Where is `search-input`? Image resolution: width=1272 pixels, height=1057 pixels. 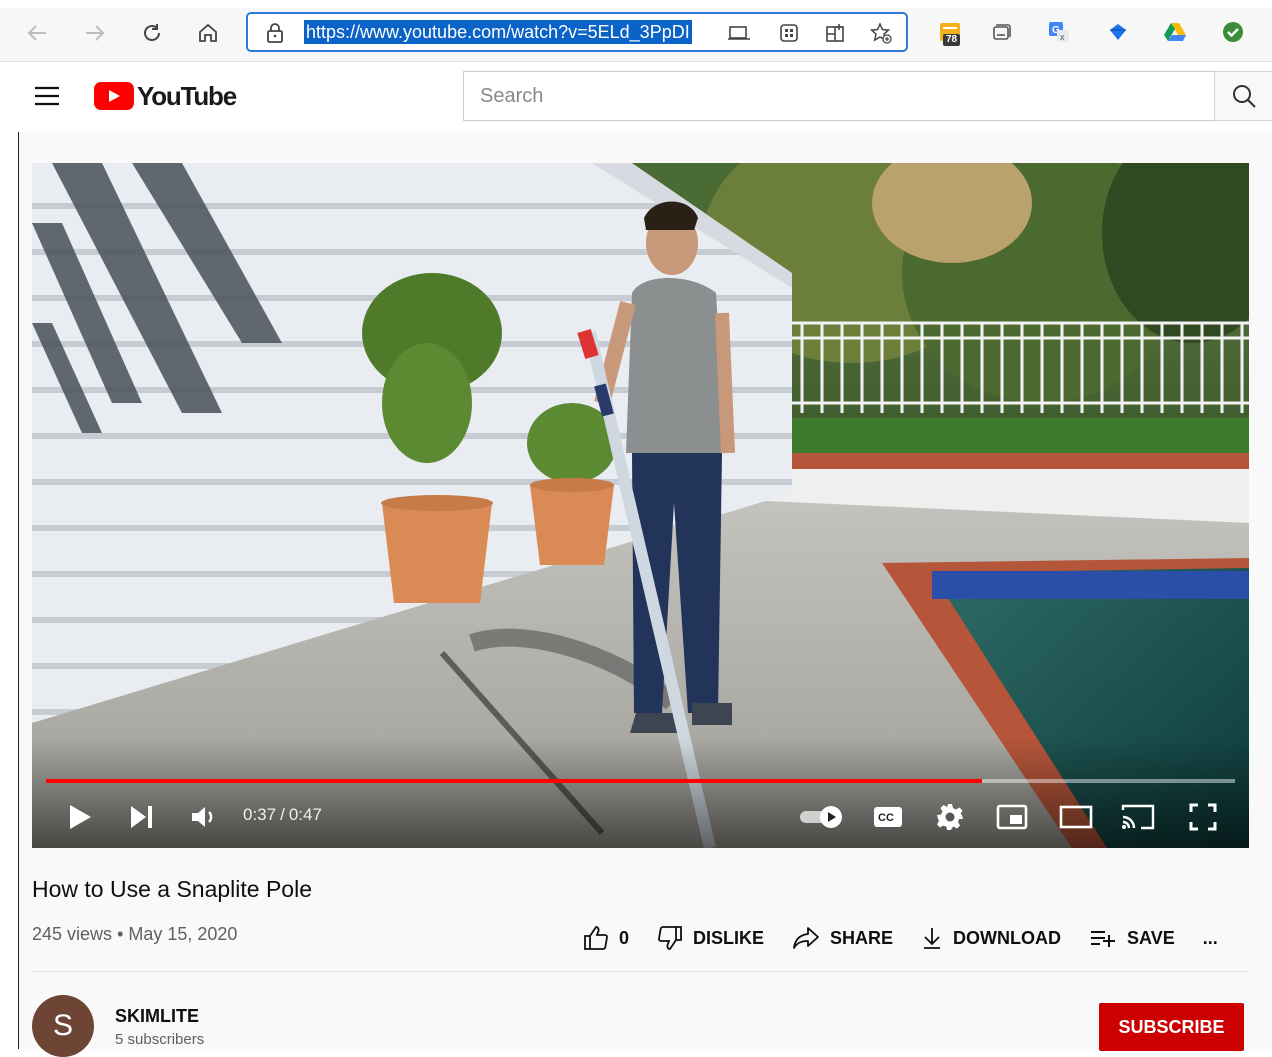
search-input is located at coordinates (839, 96).